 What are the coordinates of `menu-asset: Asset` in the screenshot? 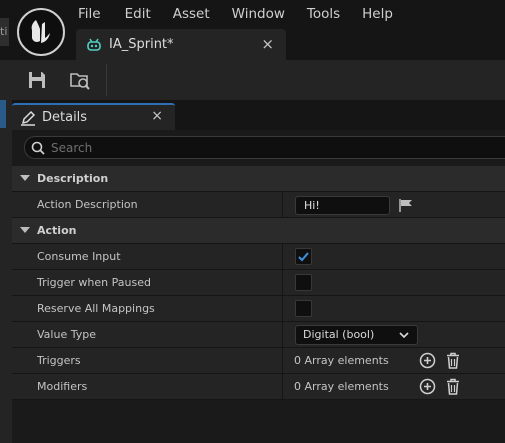 It's located at (191, 14).